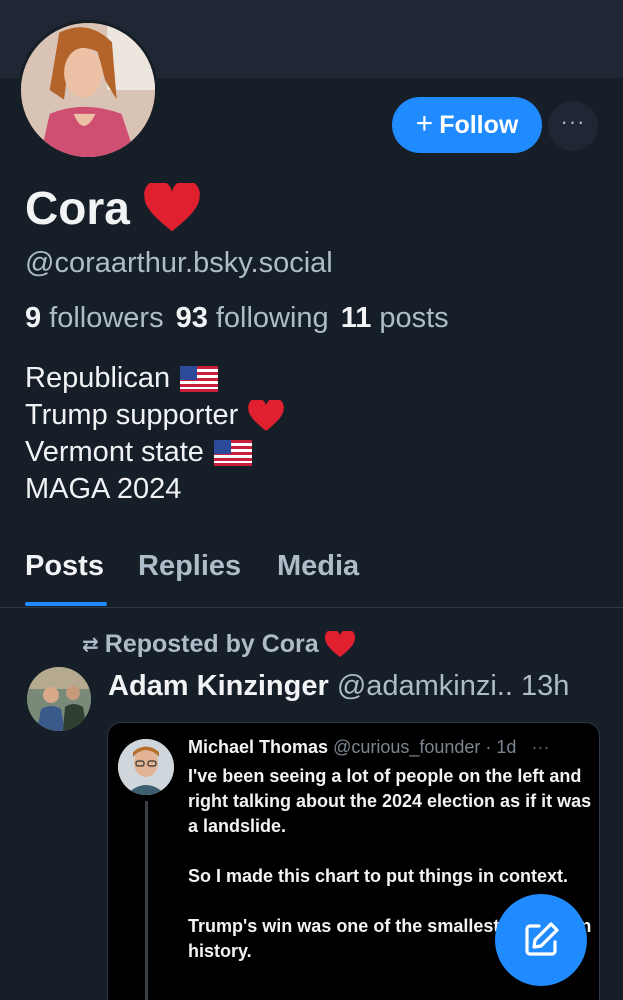 Image resolution: width=623 pixels, height=1000 pixels. I want to click on avatar-photo, so click(88, 90).